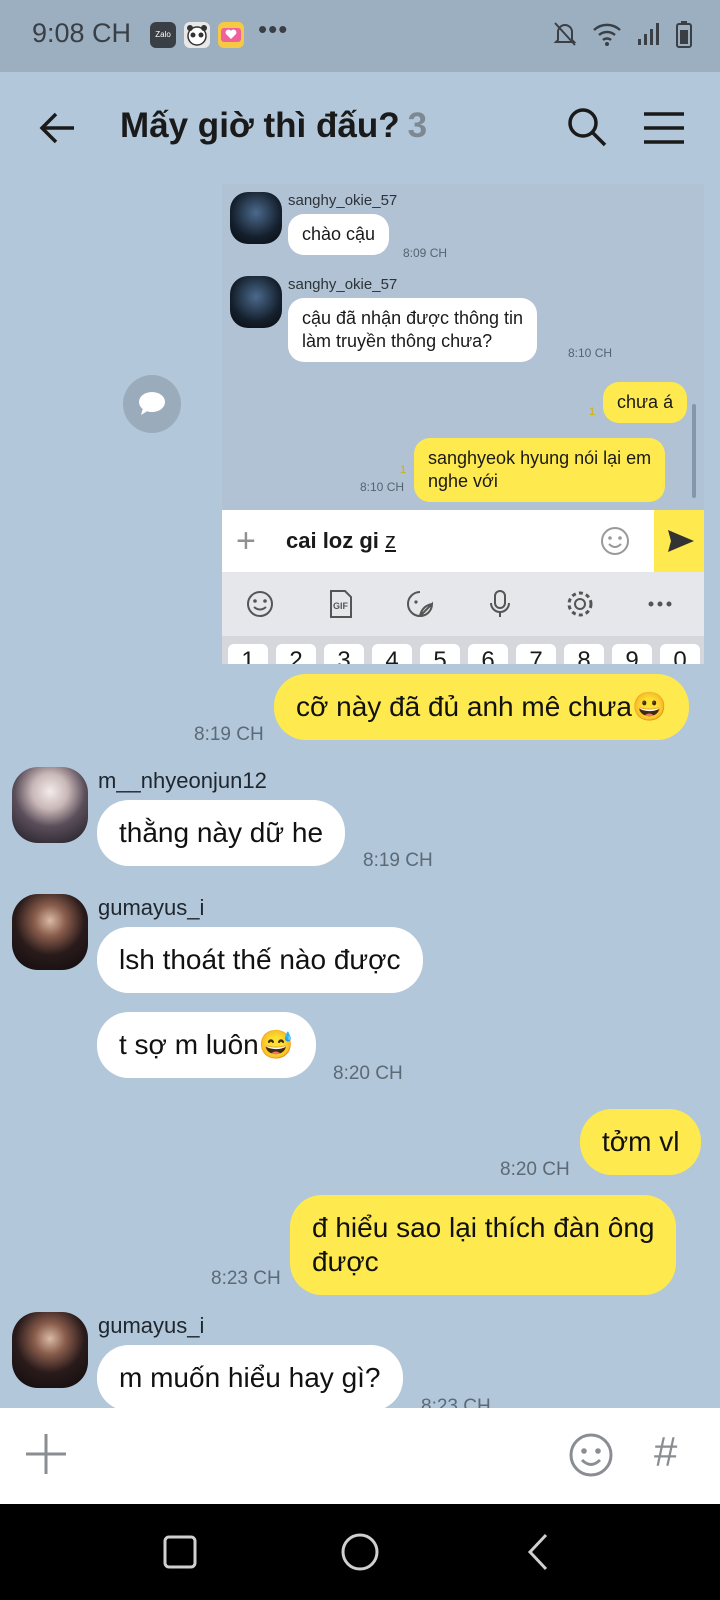  Describe the element at coordinates (163, 35) in the screenshot. I see `zalo-app-icon: Zalo` at that location.